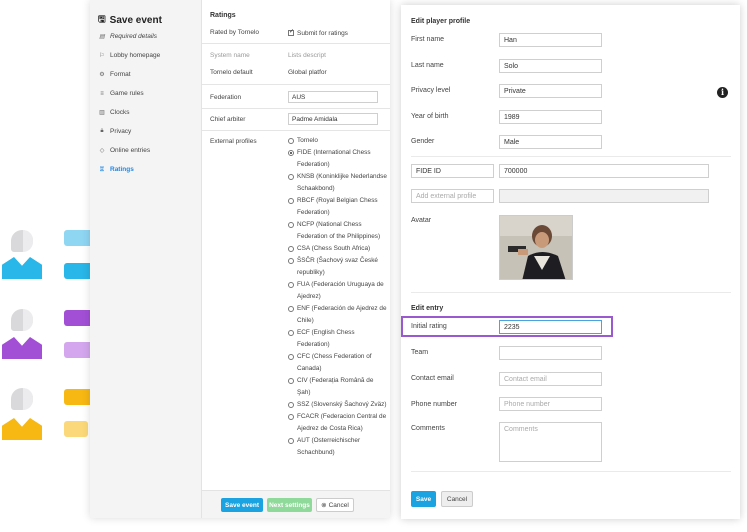 This screenshot has height=532, width=747. I want to click on federation-label: Federation, so click(226, 97).